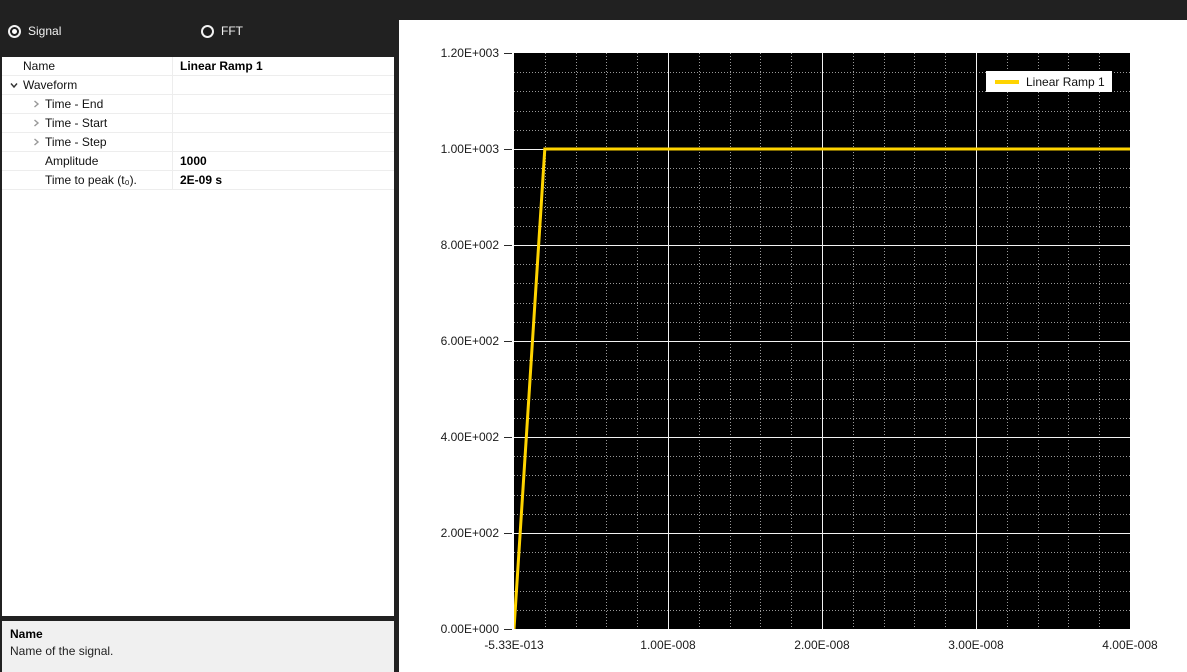 This screenshot has width=1187, height=672. Describe the element at coordinates (1130, 645) in the screenshot. I see `x-tick-label: 4.00E-008` at that location.